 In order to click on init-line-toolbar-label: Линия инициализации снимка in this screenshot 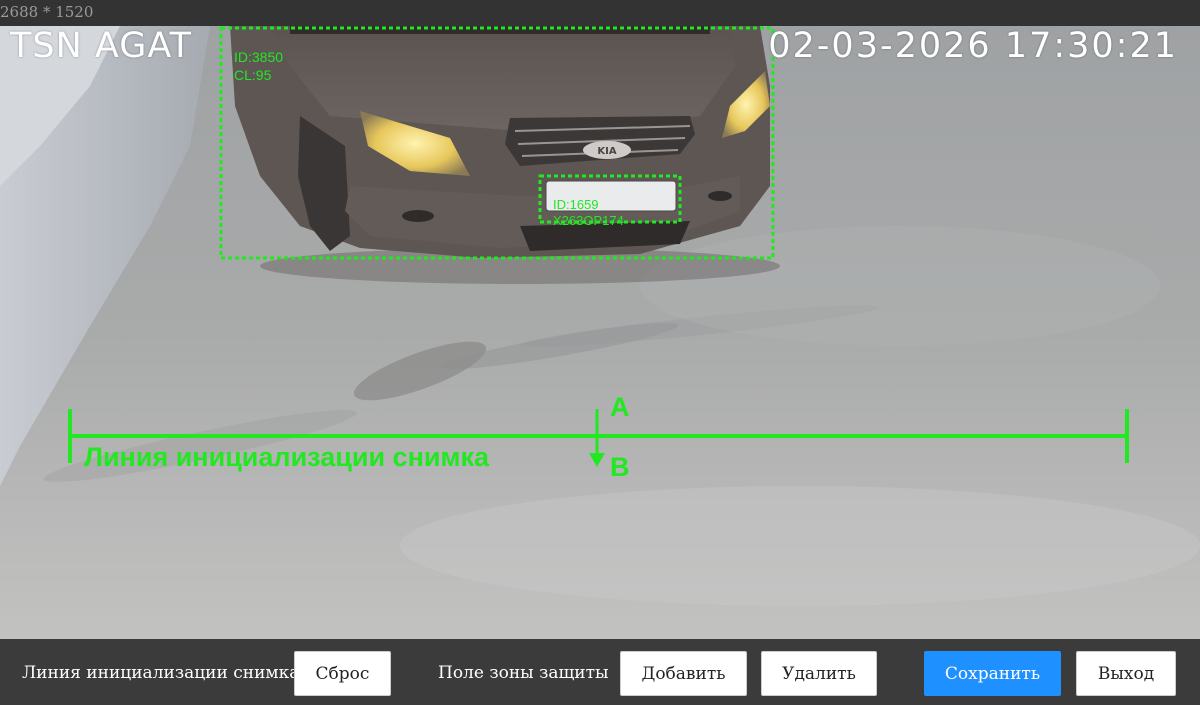, I will do `click(161, 673)`.